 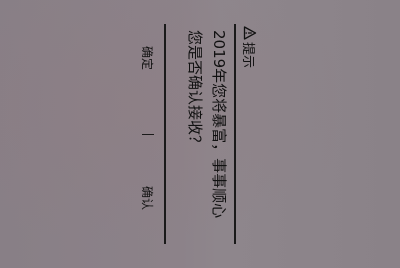 I want to click on button-divider, so click(x=148, y=134).